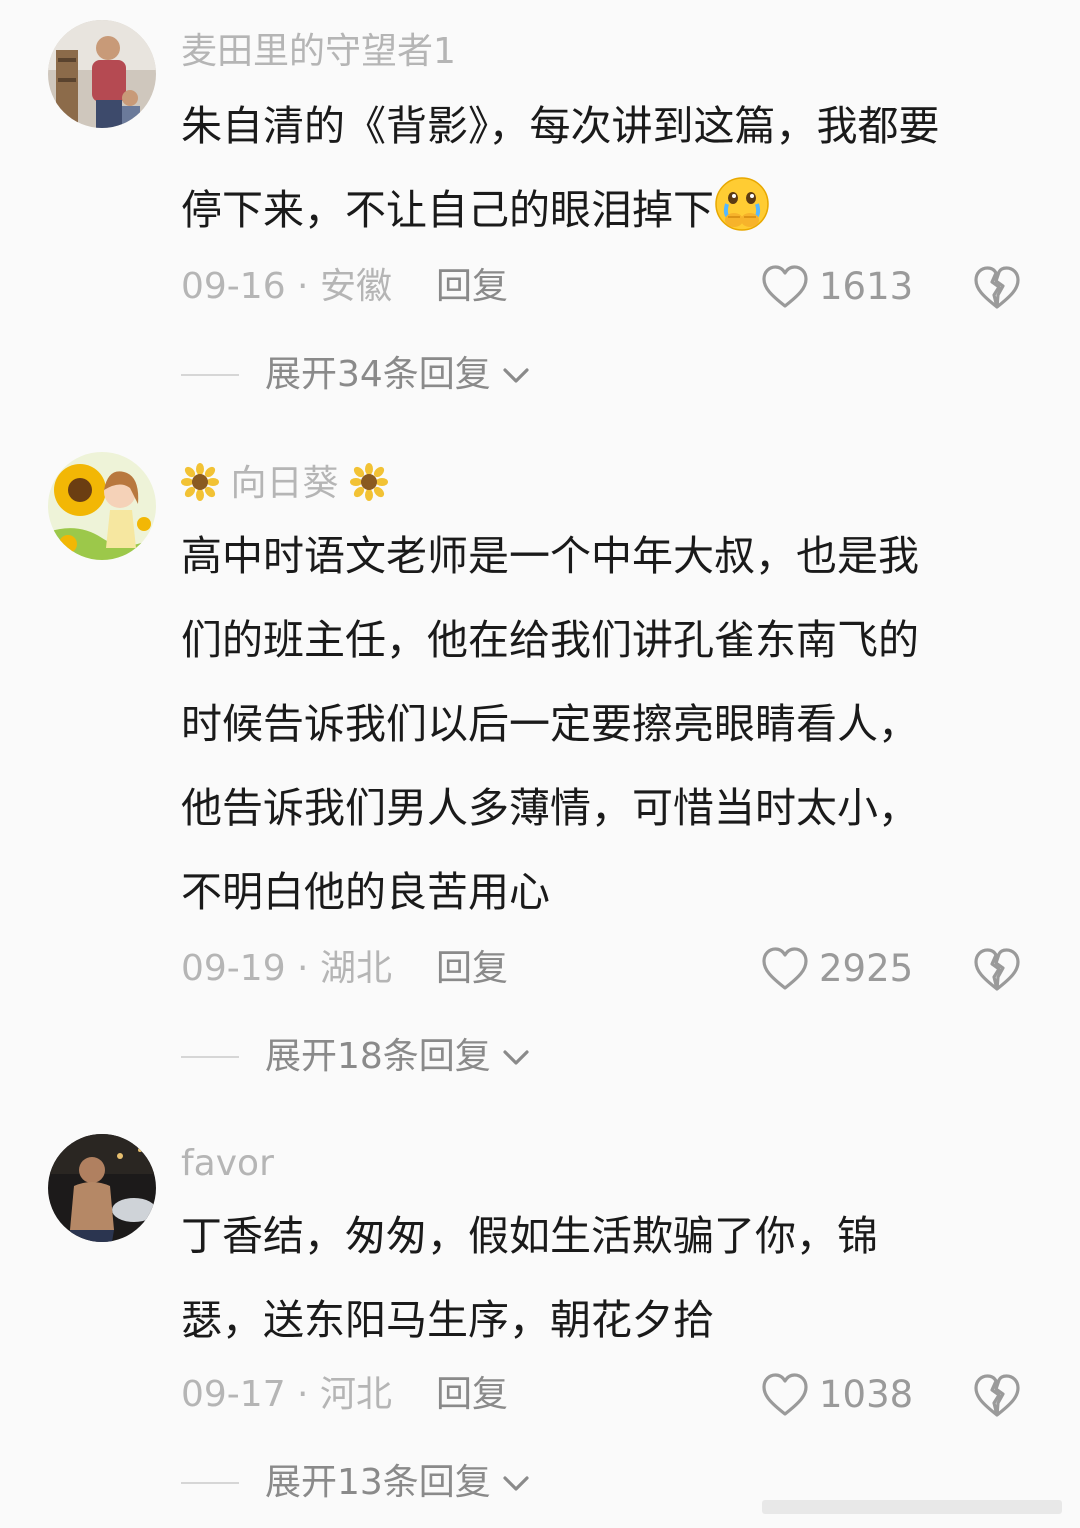 Image resolution: width=1080 pixels, height=1528 pixels. I want to click on comment-line: 他告诉我们男人多薄情，可惜当时太小，, so click(550, 808).